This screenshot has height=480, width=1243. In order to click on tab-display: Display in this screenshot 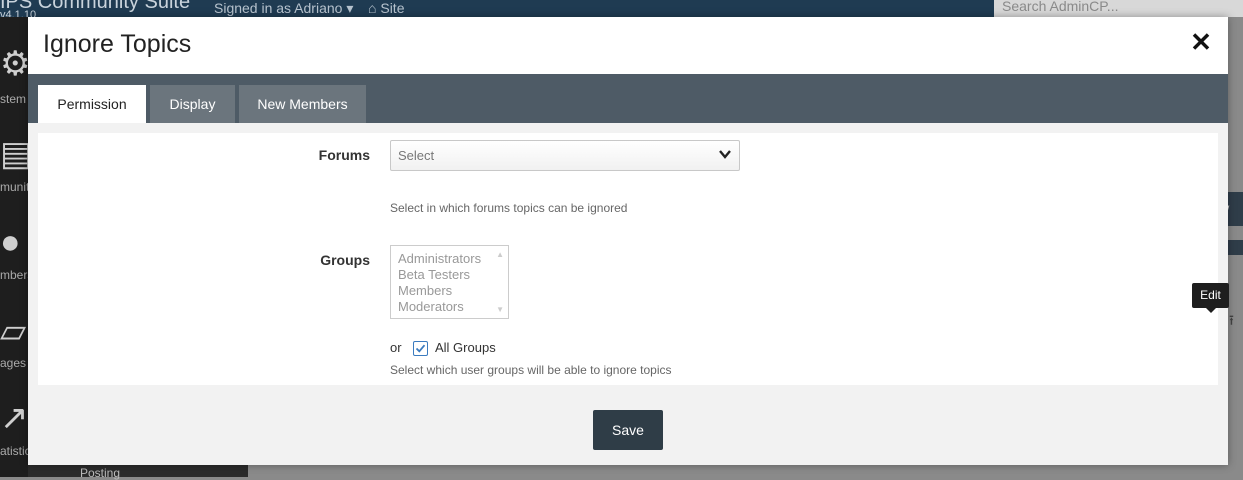, I will do `click(192, 104)`.